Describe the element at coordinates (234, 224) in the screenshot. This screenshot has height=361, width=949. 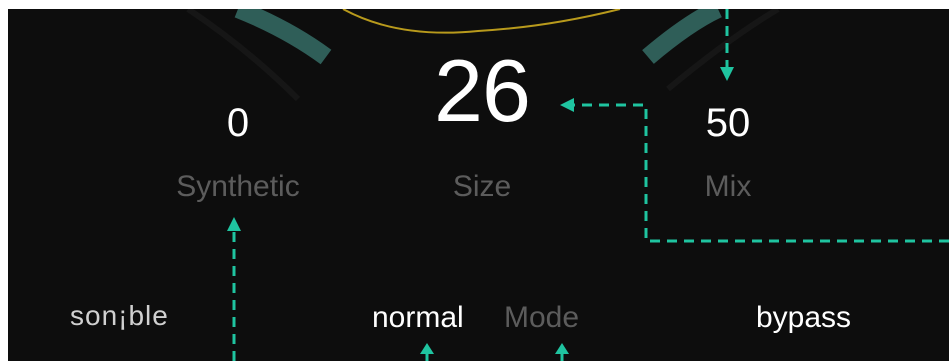
I see `annotation-arrowhead-synthetic` at that location.